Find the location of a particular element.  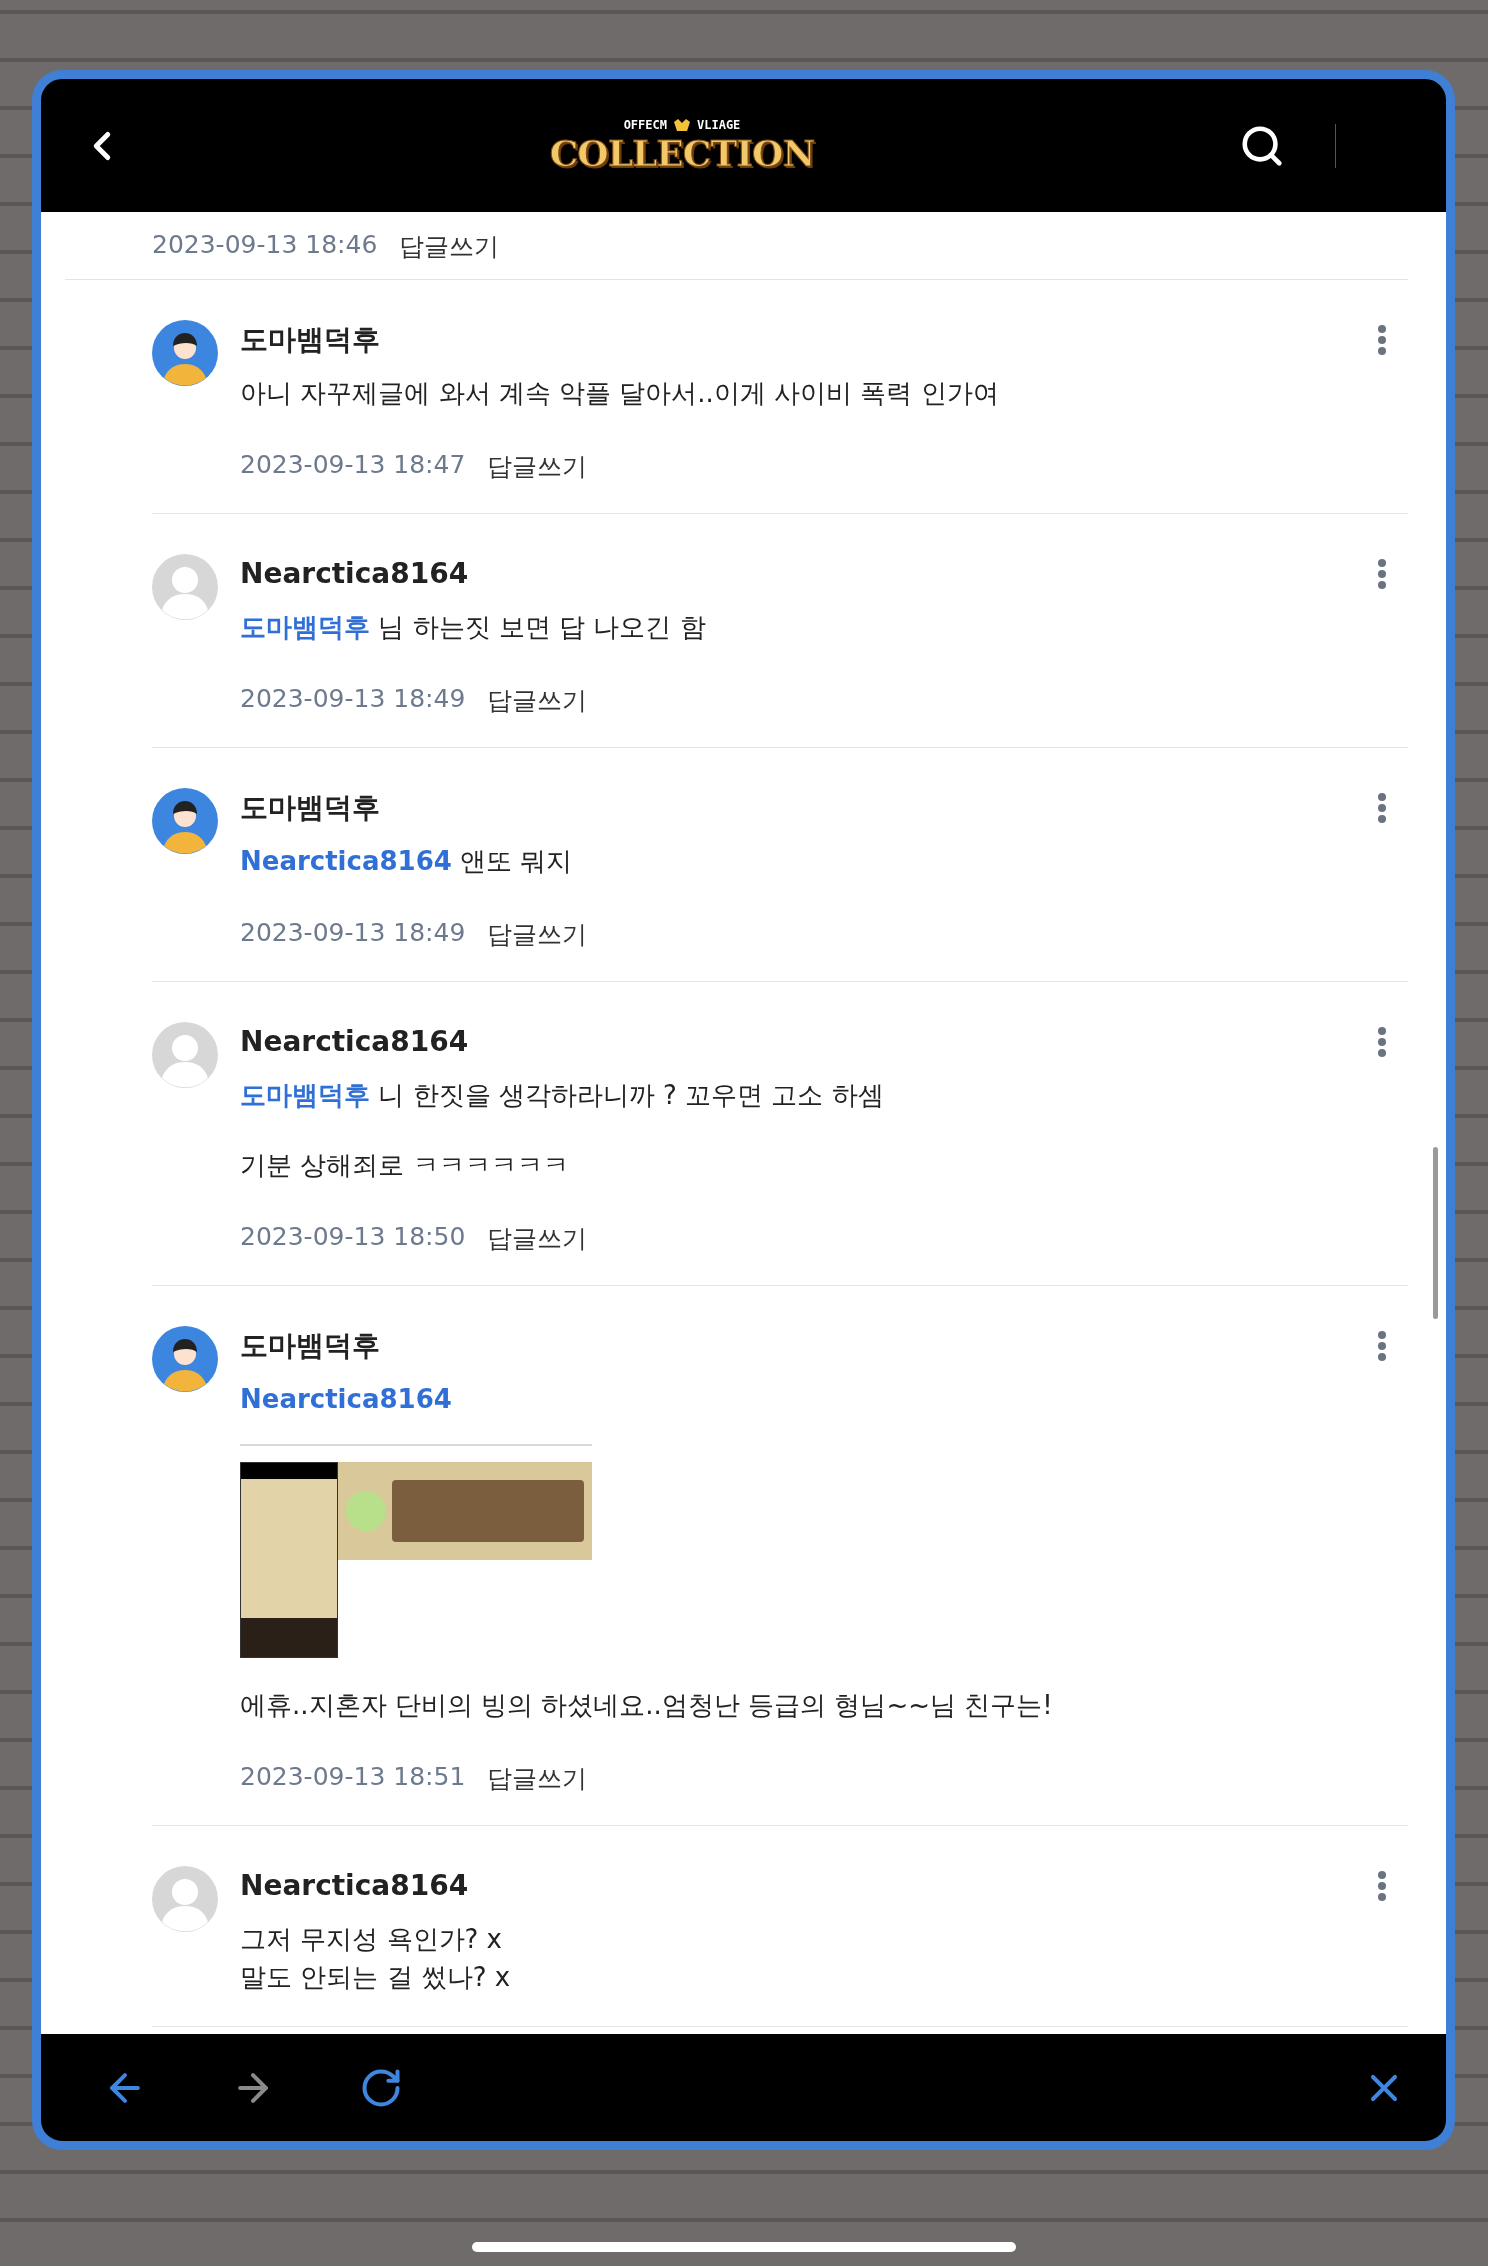

comment-time: 2023-09-13 18:47 is located at coordinates (353, 465).